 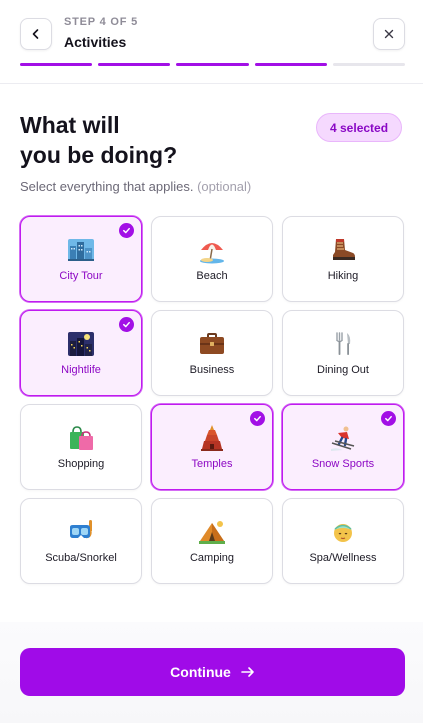 I want to click on activity-label: Dining Out, so click(x=343, y=370).